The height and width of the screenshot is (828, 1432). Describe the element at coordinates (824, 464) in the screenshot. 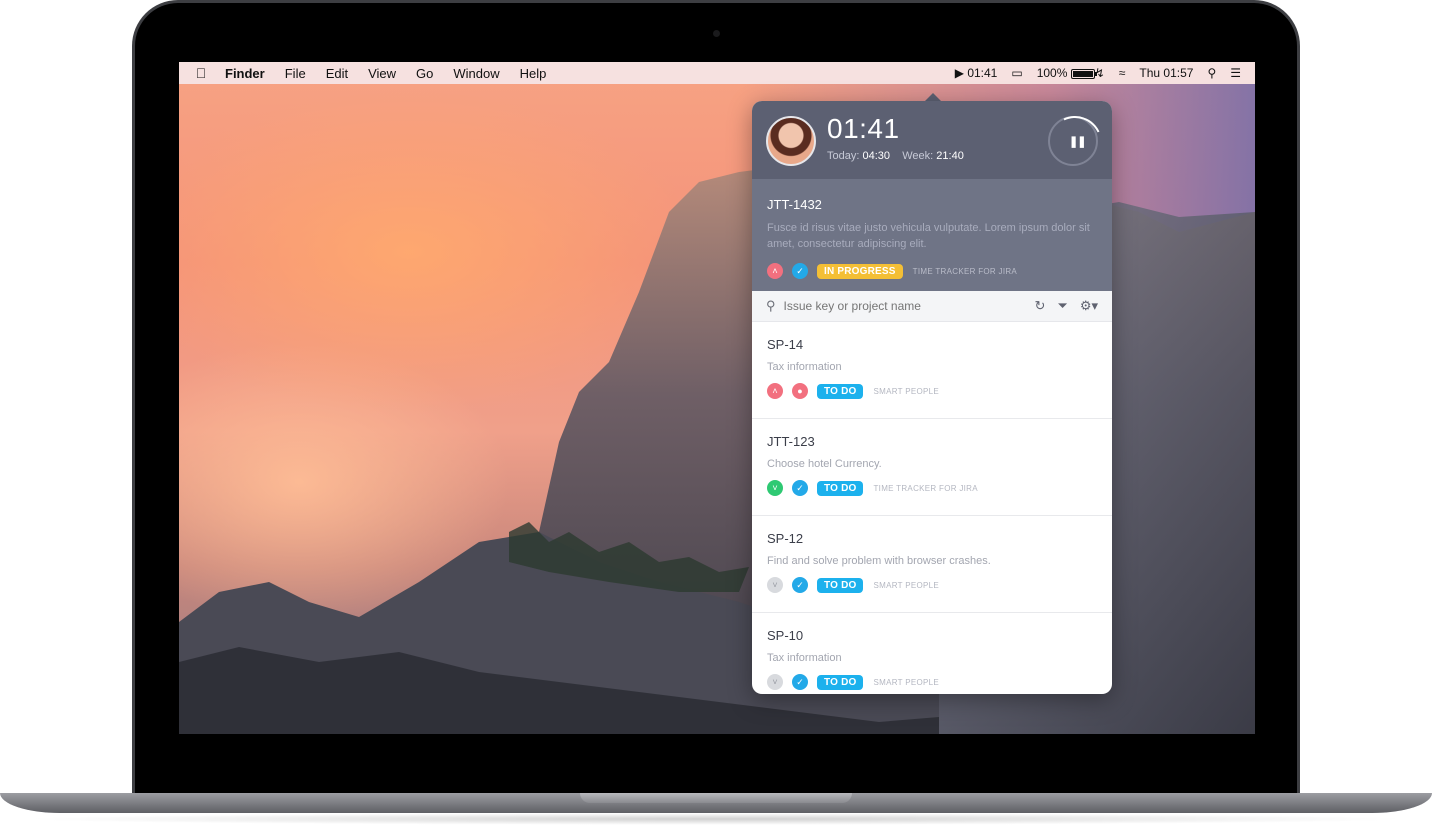

I see `issue-description: Choose hotel Currency.` at that location.